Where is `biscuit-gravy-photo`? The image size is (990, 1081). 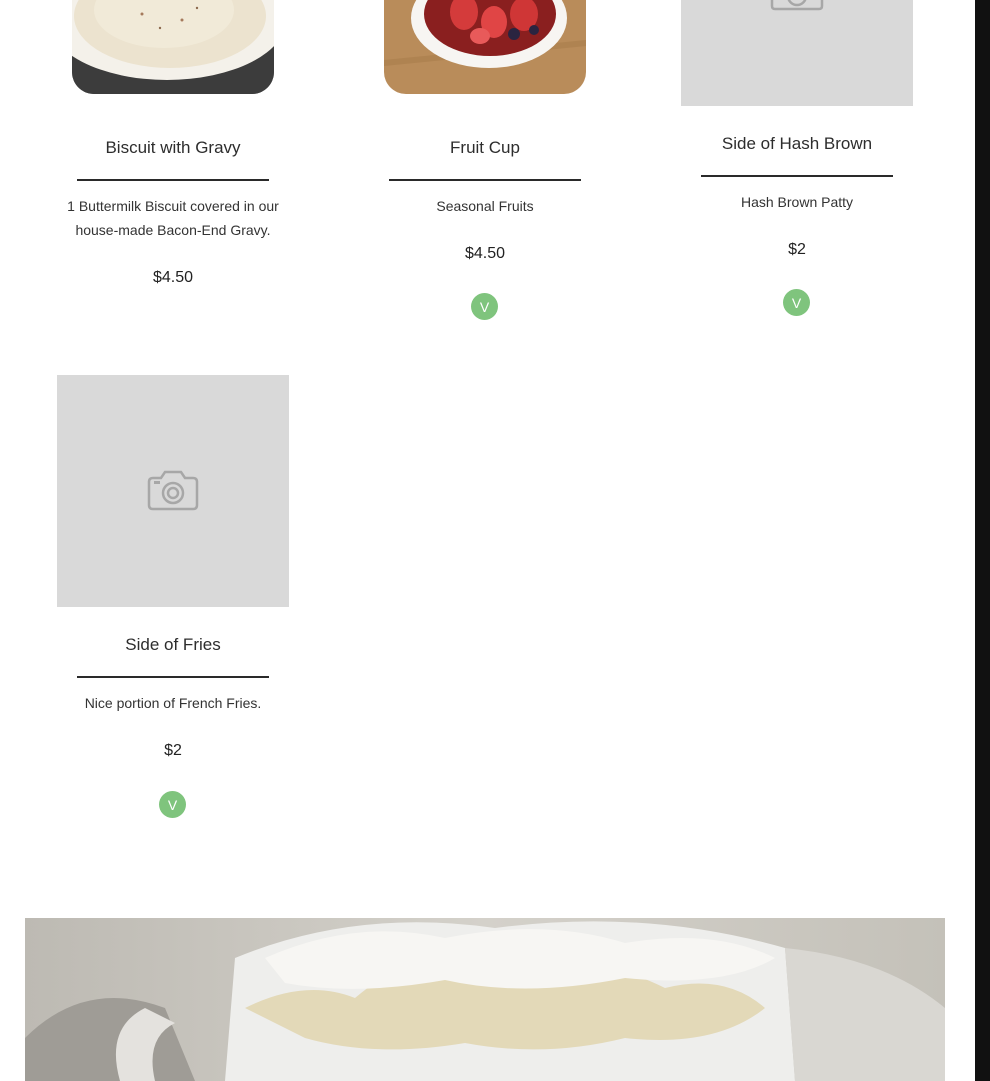
biscuit-gravy-photo is located at coordinates (173, 47).